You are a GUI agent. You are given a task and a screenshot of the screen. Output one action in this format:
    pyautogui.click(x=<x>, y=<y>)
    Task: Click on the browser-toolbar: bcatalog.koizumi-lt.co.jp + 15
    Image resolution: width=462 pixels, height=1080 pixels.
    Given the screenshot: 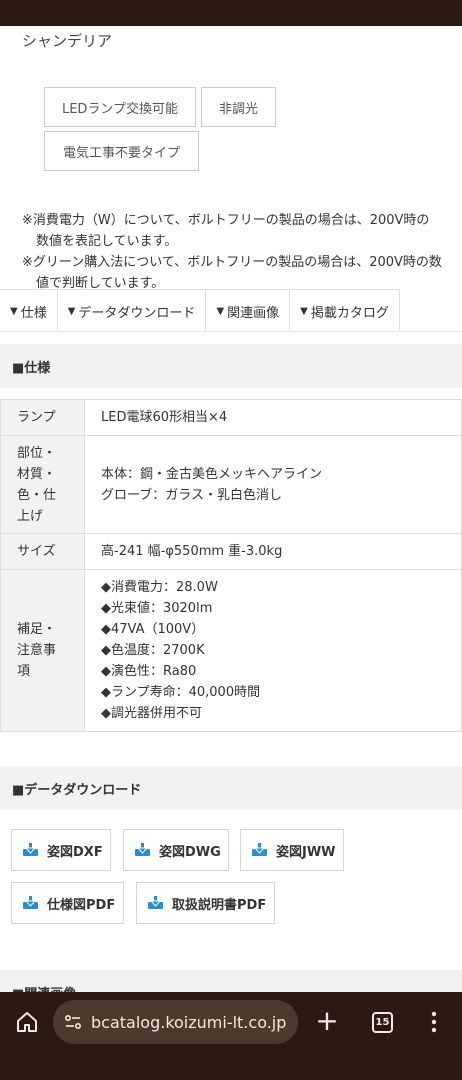 What is the action you would take?
    pyautogui.click(x=231, y=1036)
    